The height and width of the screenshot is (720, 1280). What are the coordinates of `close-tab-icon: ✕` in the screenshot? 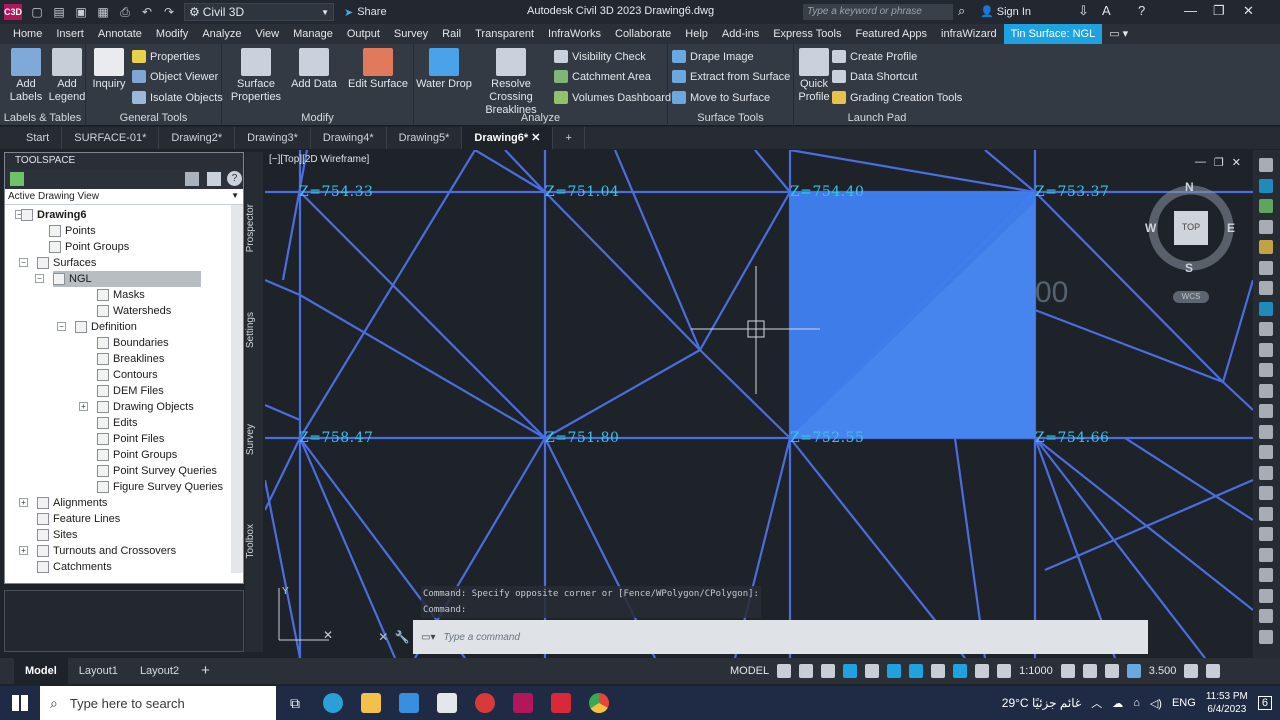 It's located at (534, 138).